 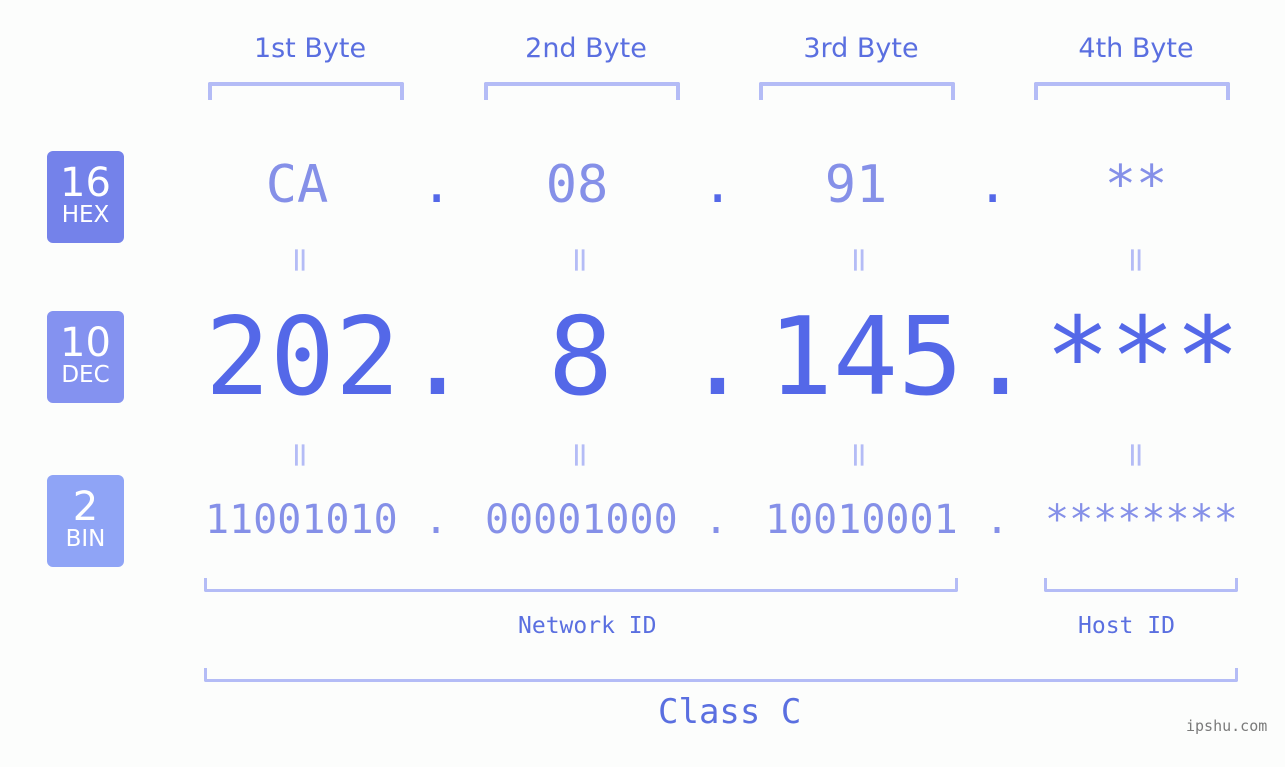 I want to click on dec-badge-label: DEC, so click(x=85, y=375).